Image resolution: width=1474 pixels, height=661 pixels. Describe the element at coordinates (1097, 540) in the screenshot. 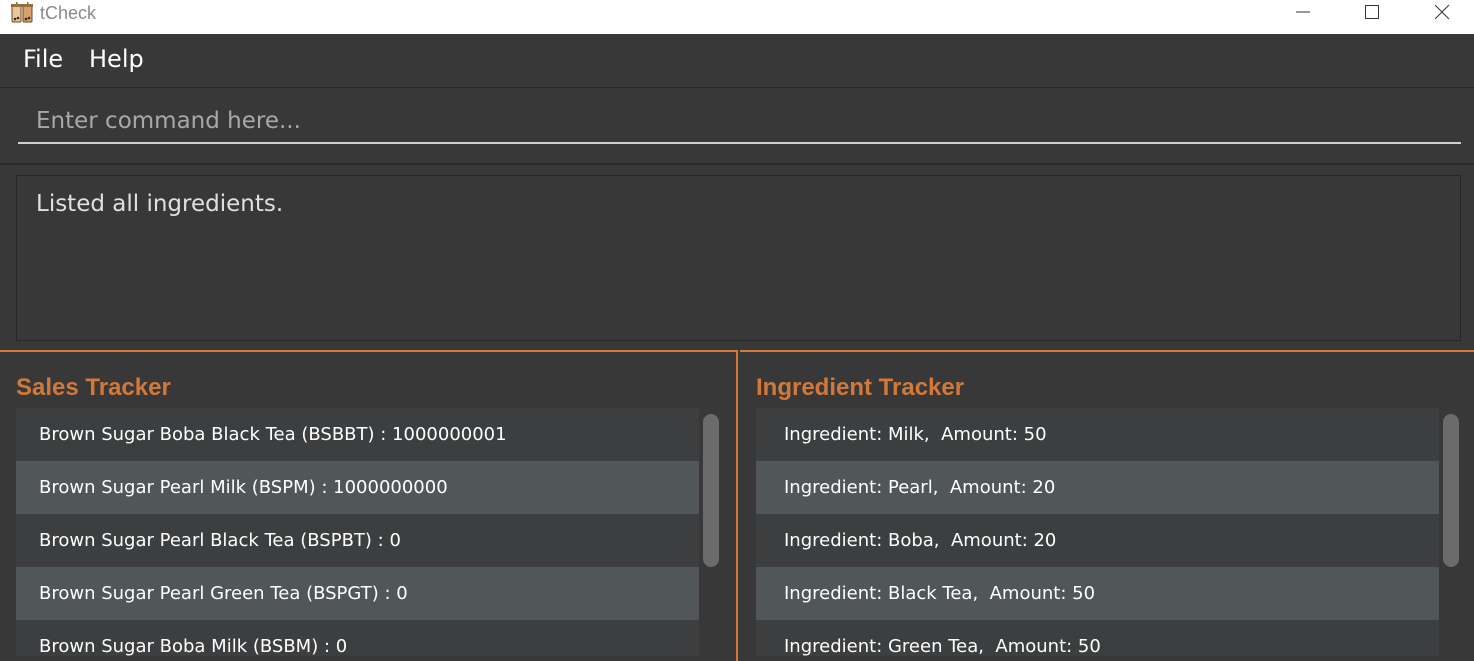

I see `list-item: Ingredient: Boba, Amount: 20` at that location.